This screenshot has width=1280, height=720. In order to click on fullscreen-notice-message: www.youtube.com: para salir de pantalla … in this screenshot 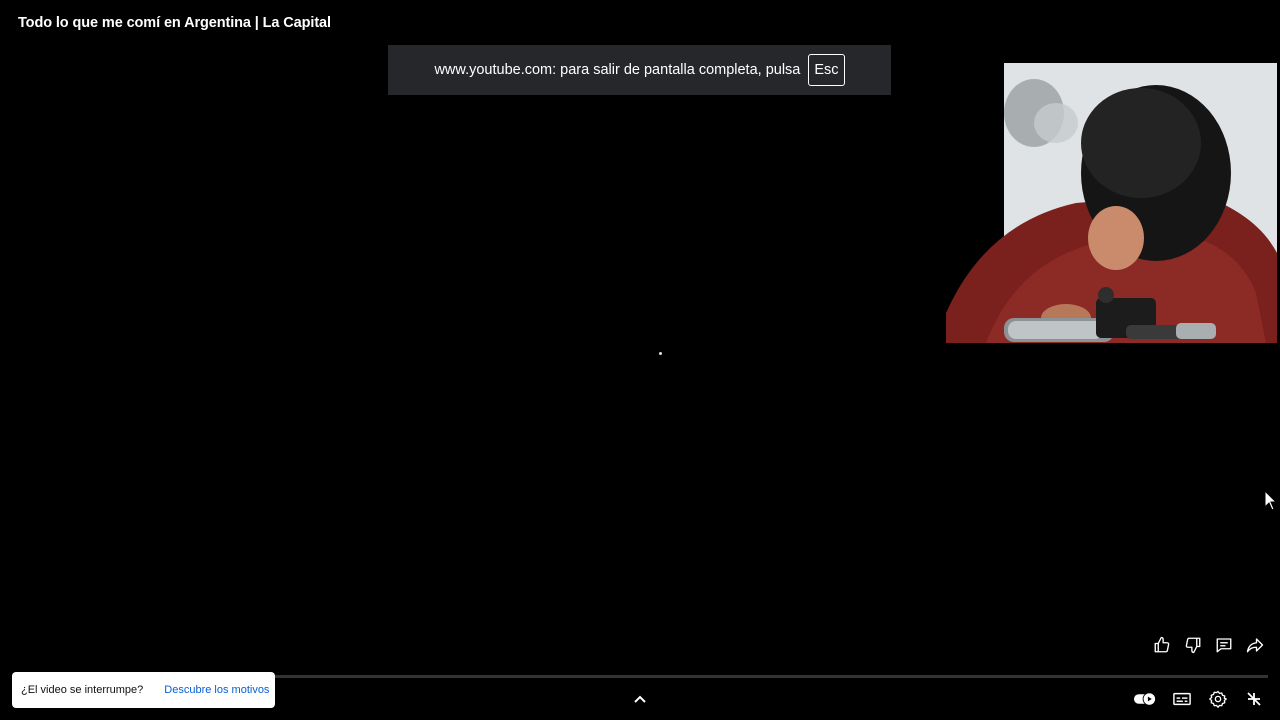, I will do `click(617, 70)`.